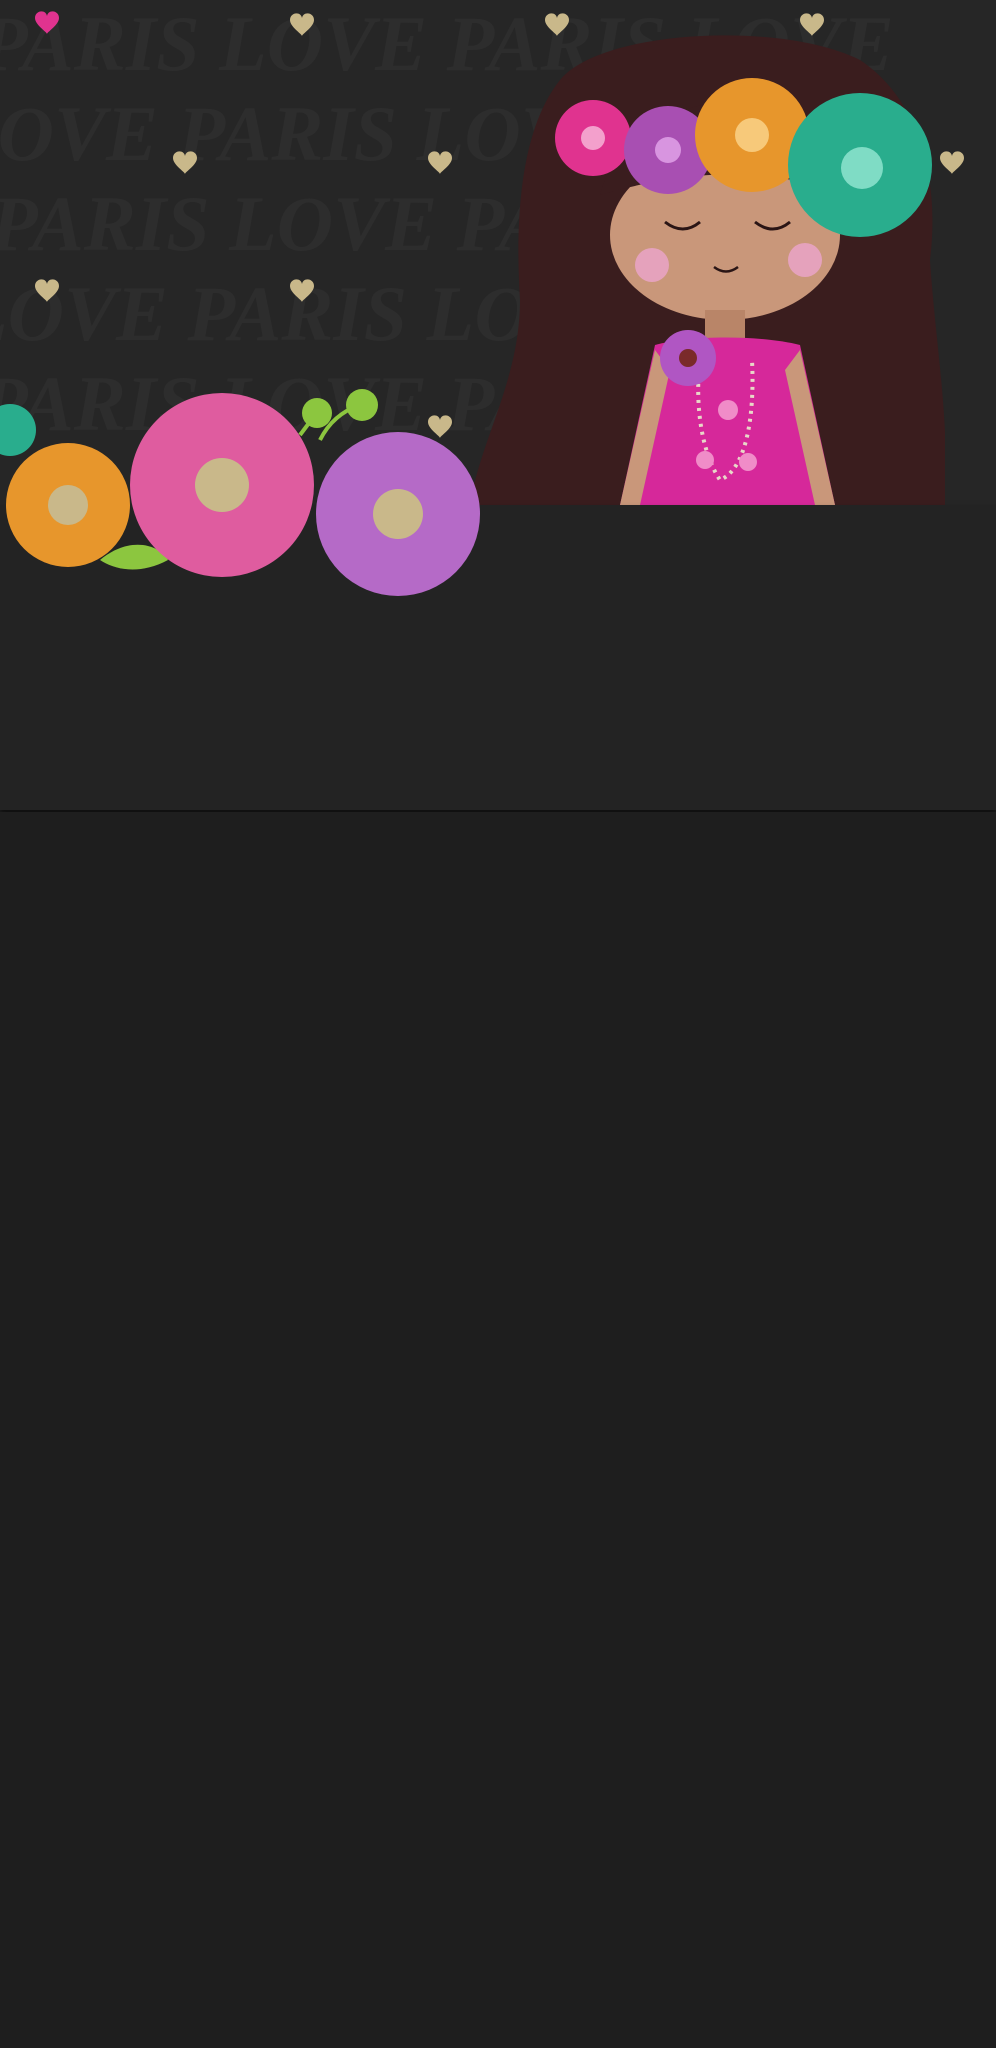 The width and height of the screenshot is (996, 2048). What do you see at coordinates (498, 657) in the screenshot?
I see `blank-panel` at bounding box center [498, 657].